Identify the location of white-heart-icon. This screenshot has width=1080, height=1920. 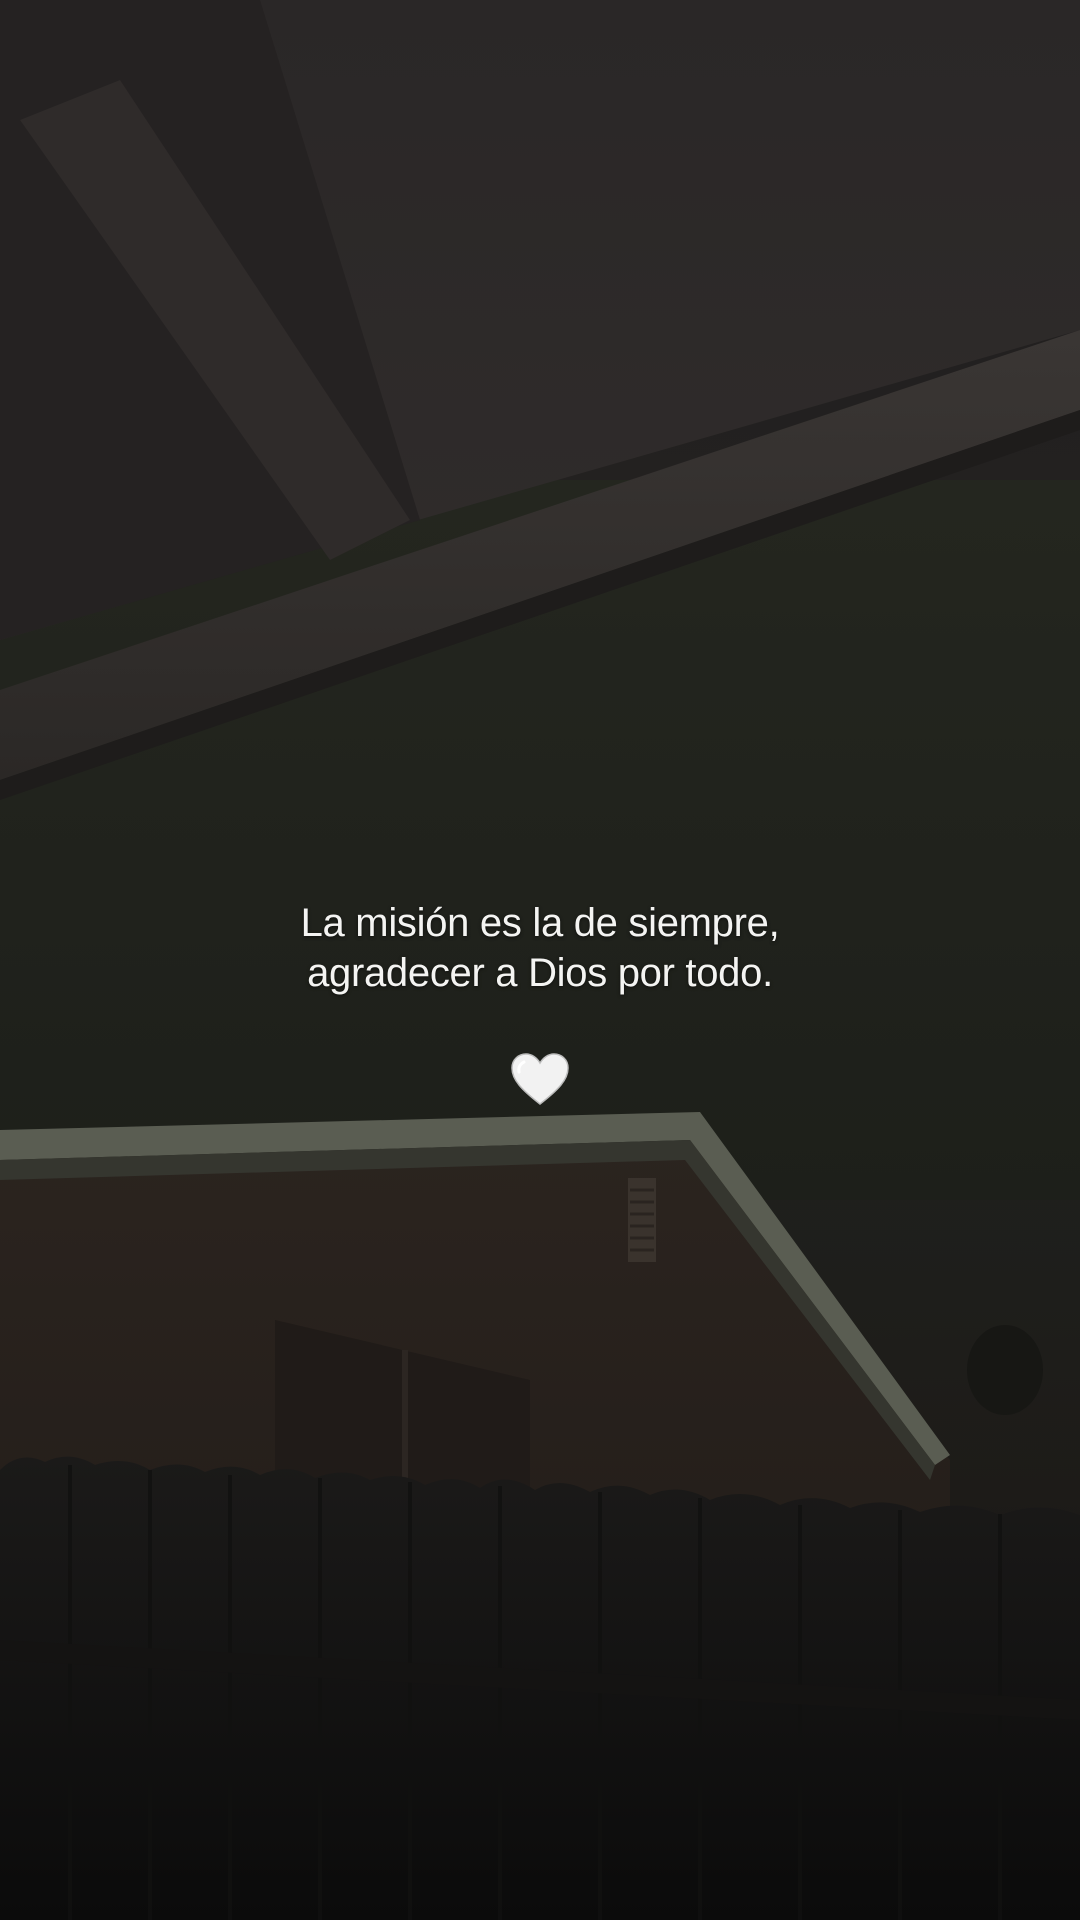
(540, 1079).